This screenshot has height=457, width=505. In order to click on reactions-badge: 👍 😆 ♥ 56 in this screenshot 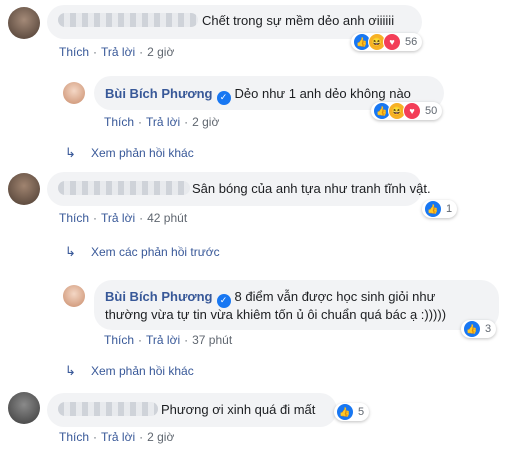, I will do `click(387, 42)`.